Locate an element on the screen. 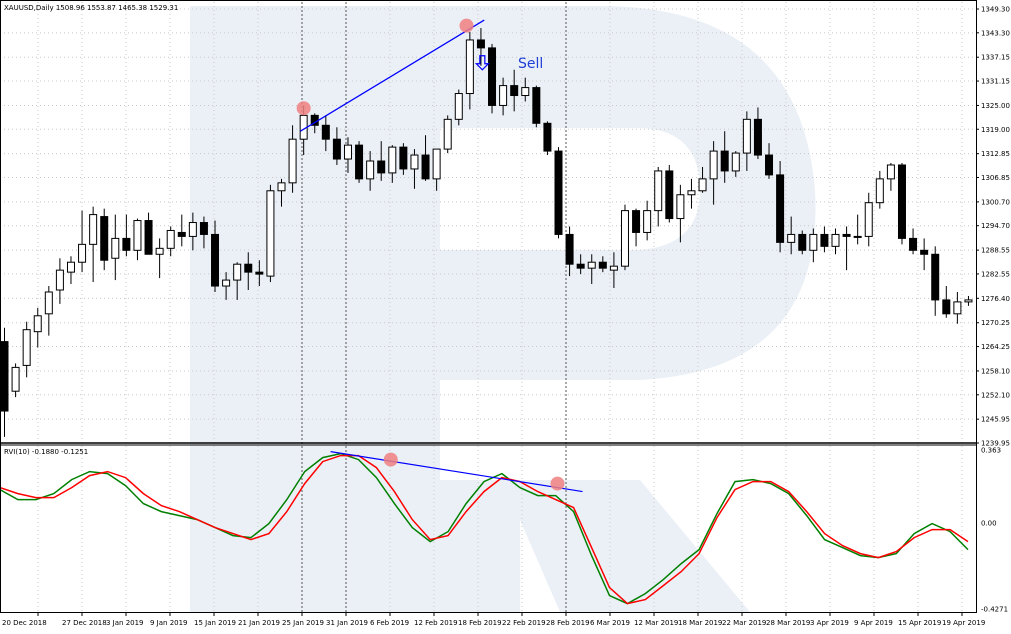 The width and height of the screenshot is (1011, 634). y-tick-label: 1306.85 is located at coordinates (995, 178).